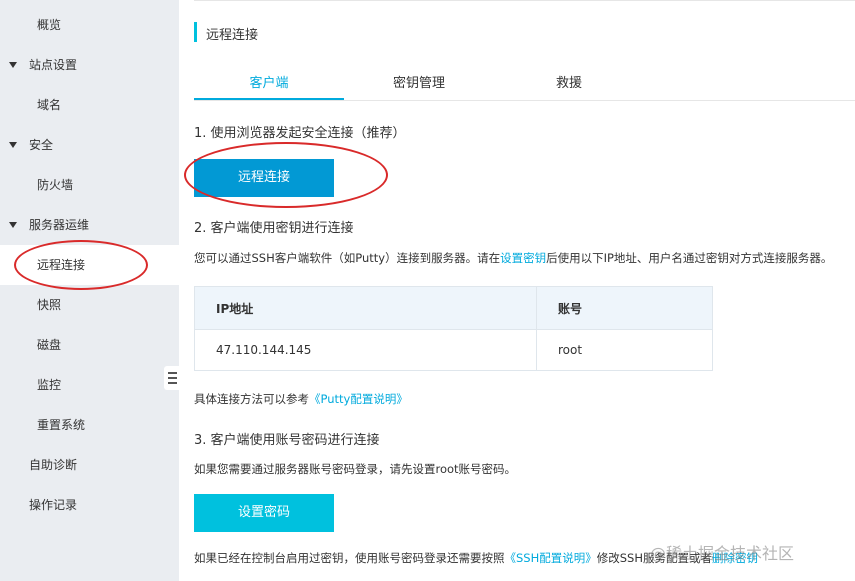 The width and height of the screenshot is (855, 581). What do you see at coordinates (89, 145) in the screenshot?
I see `sidebar-group-security: 安全` at bounding box center [89, 145].